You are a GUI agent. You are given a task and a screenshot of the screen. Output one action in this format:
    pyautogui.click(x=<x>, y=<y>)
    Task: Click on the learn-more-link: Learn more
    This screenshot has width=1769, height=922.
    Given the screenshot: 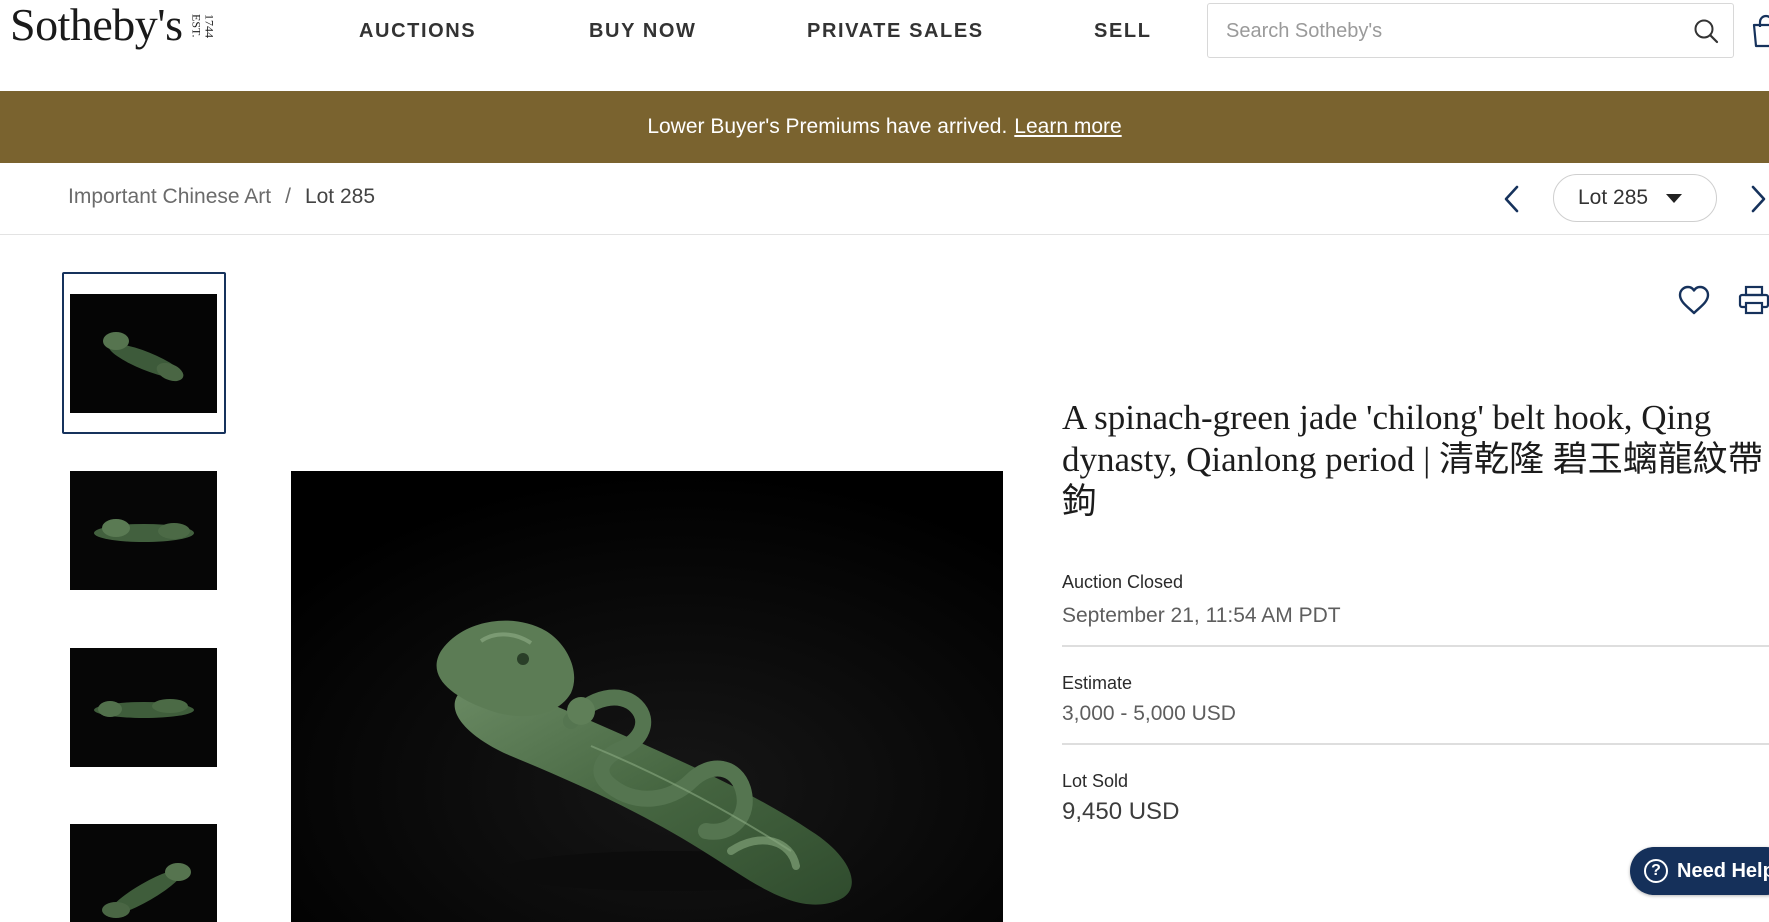 What is the action you would take?
    pyautogui.click(x=1067, y=127)
    